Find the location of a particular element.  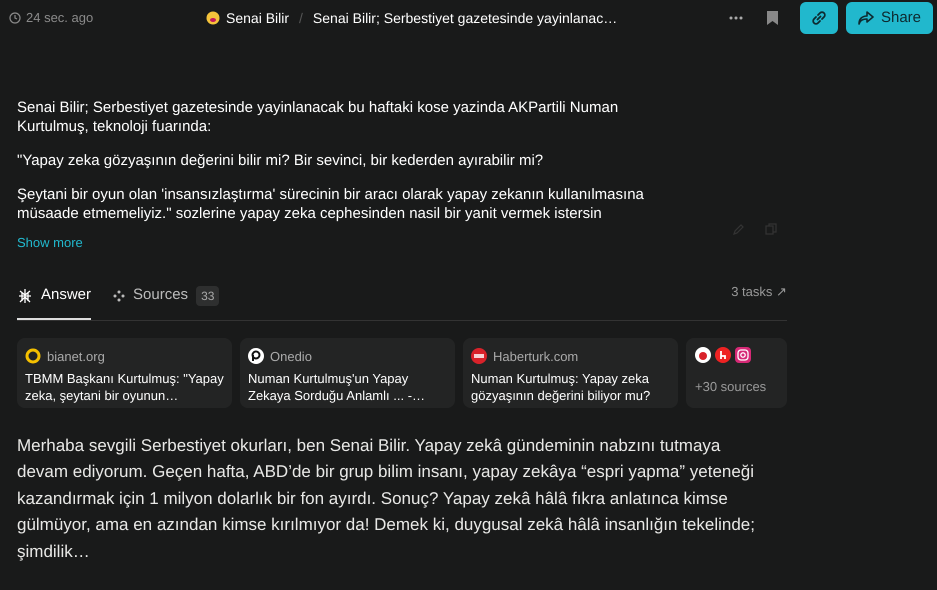

copy-link-button is located at coordinates (819, 18).